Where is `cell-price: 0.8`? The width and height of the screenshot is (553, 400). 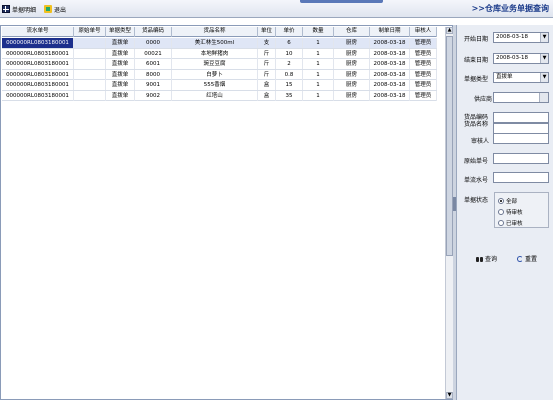 cell-price: 0.8 is located at coordinates (289, 74).